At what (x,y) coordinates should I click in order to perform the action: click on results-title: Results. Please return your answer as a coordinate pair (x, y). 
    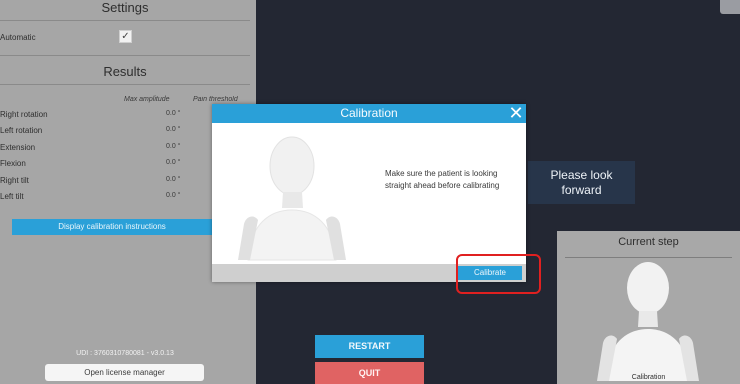
    Looking at the image, I should click on (125, 71).